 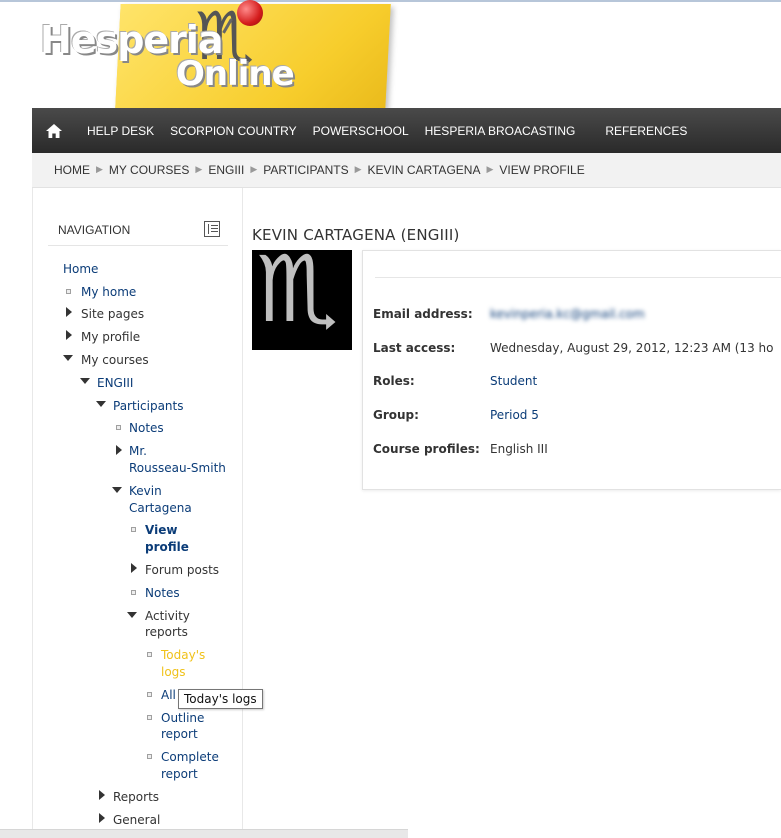 I want to click on horizontal-scrollbar, so click(x=204, y=833).